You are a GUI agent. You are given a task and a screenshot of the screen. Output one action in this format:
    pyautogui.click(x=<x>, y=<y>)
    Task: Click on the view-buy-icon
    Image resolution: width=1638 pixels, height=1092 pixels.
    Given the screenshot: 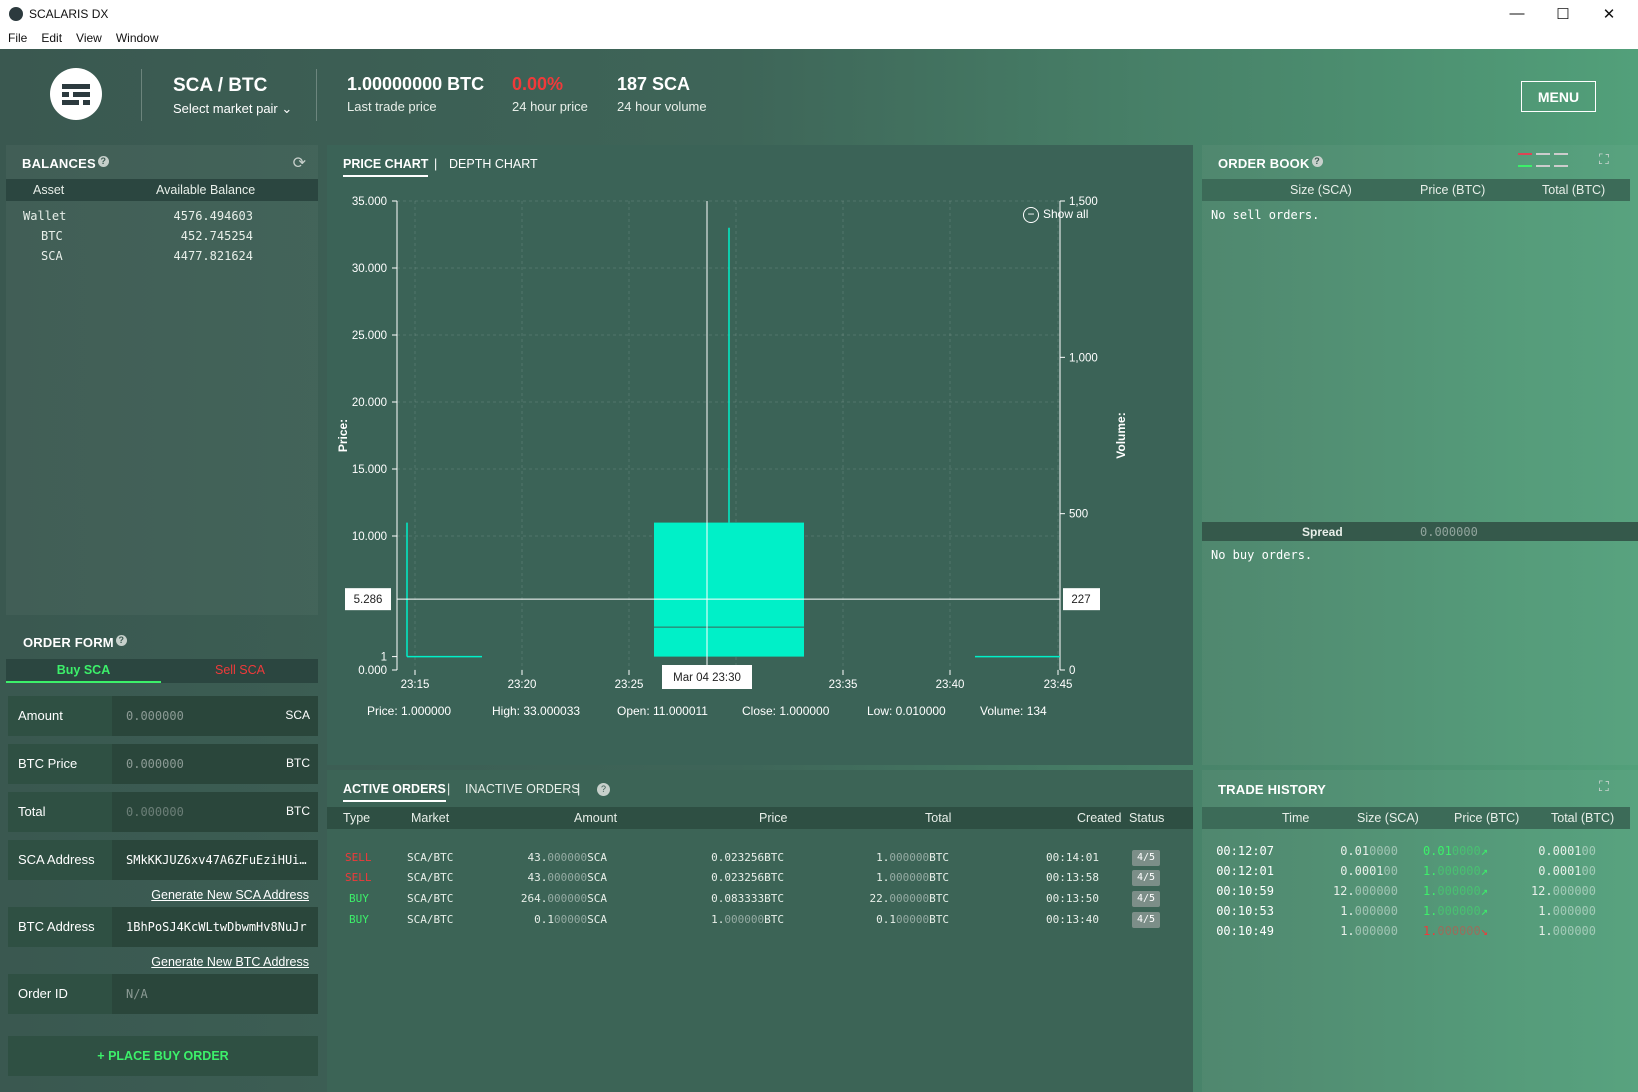 What is the action you would take?
    pyautogui.click(x=1543, y=160)
    